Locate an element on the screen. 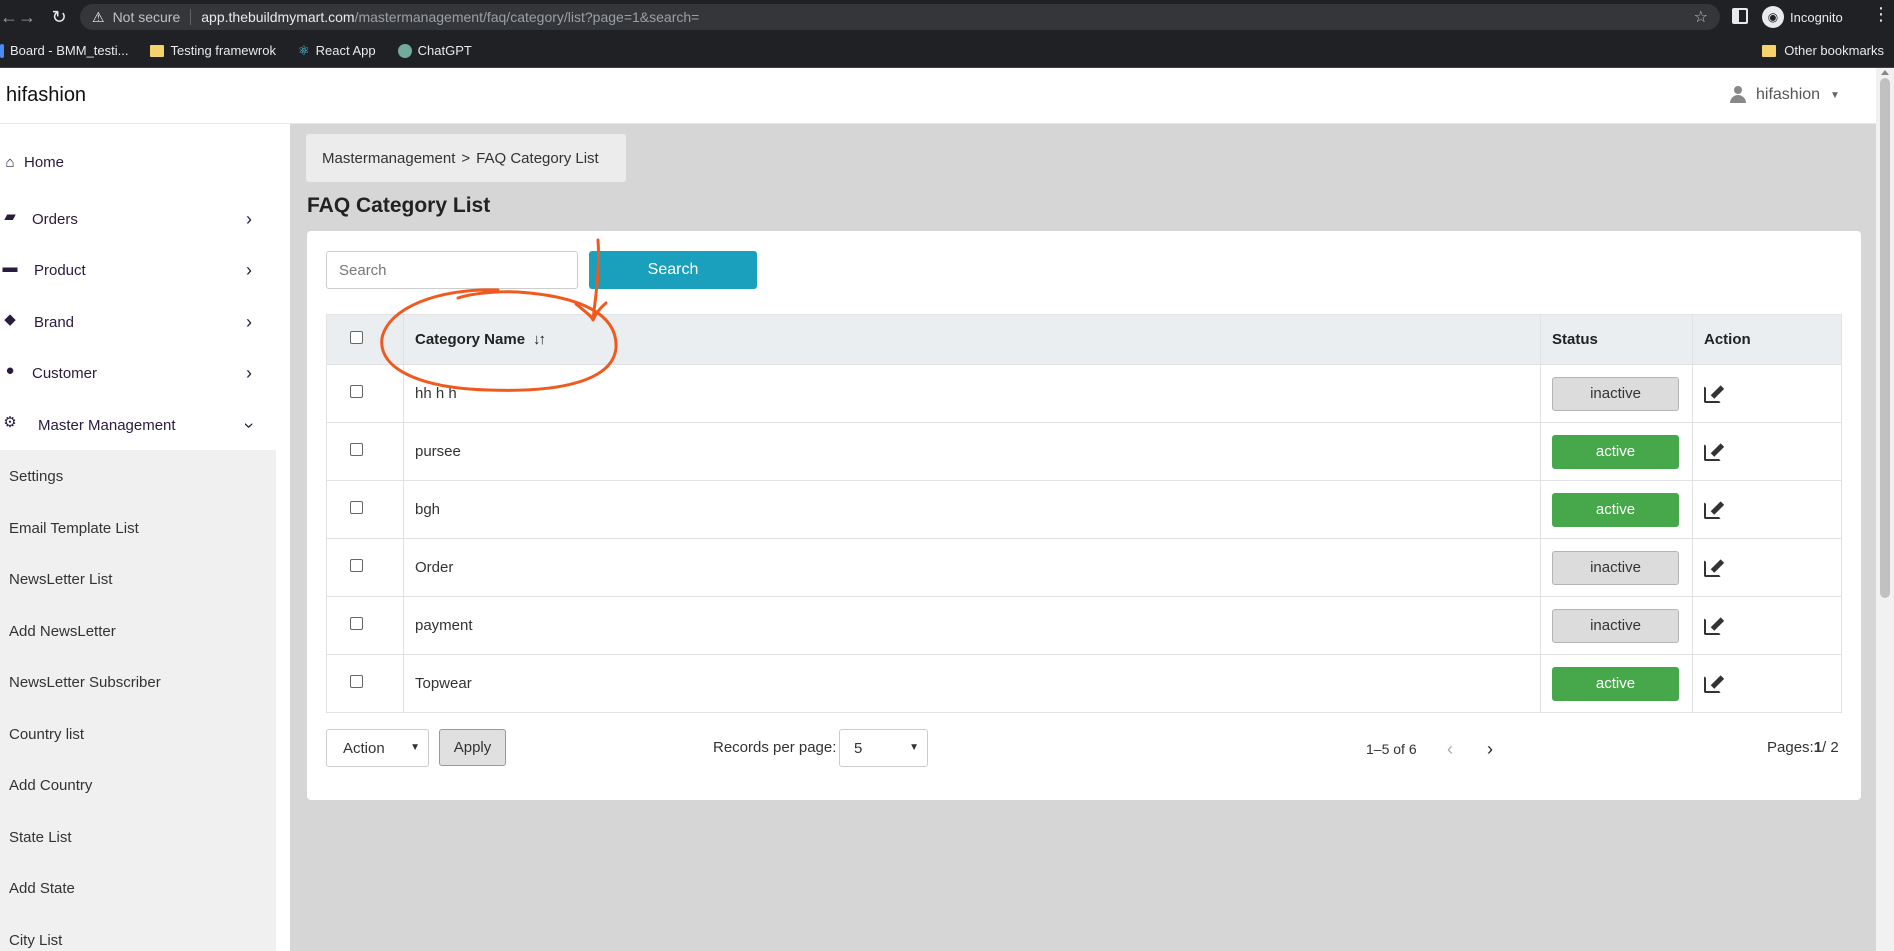  category-name-label: Category Name is located at coordinates (470, 339).